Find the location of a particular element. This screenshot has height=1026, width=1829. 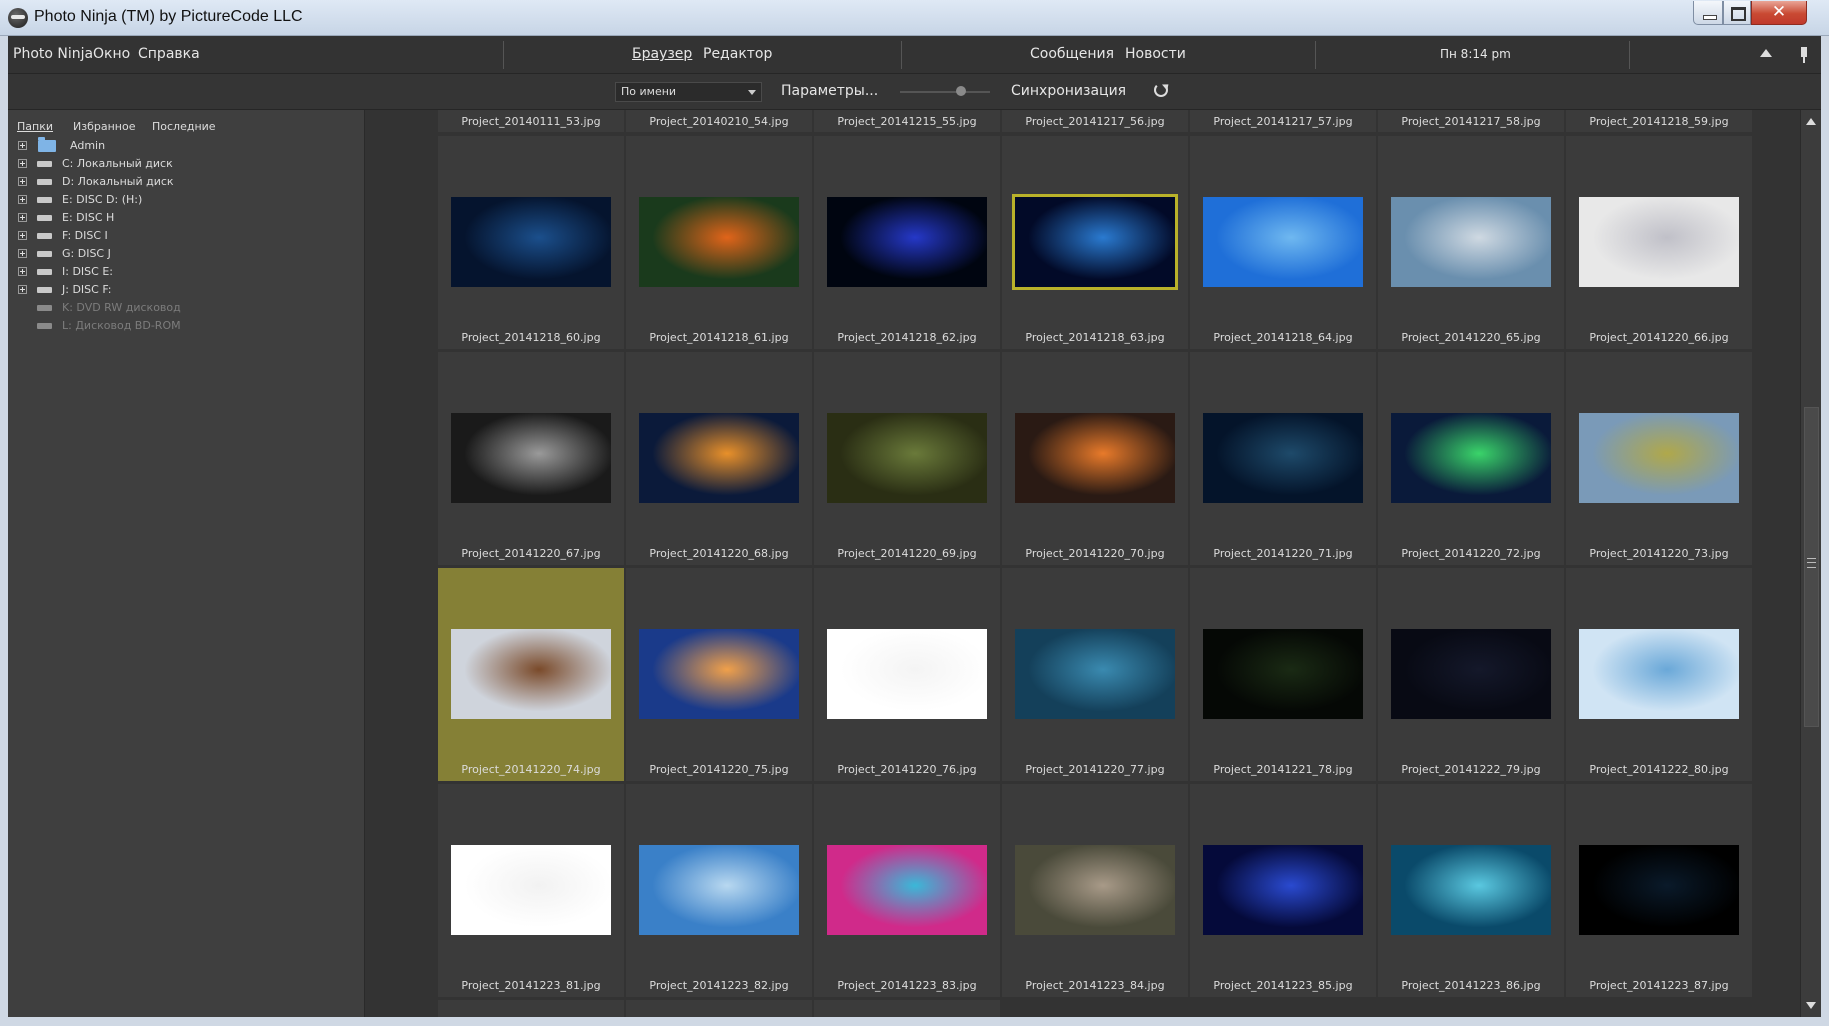

sort-select: По имени is located at coordinates (688, 92).